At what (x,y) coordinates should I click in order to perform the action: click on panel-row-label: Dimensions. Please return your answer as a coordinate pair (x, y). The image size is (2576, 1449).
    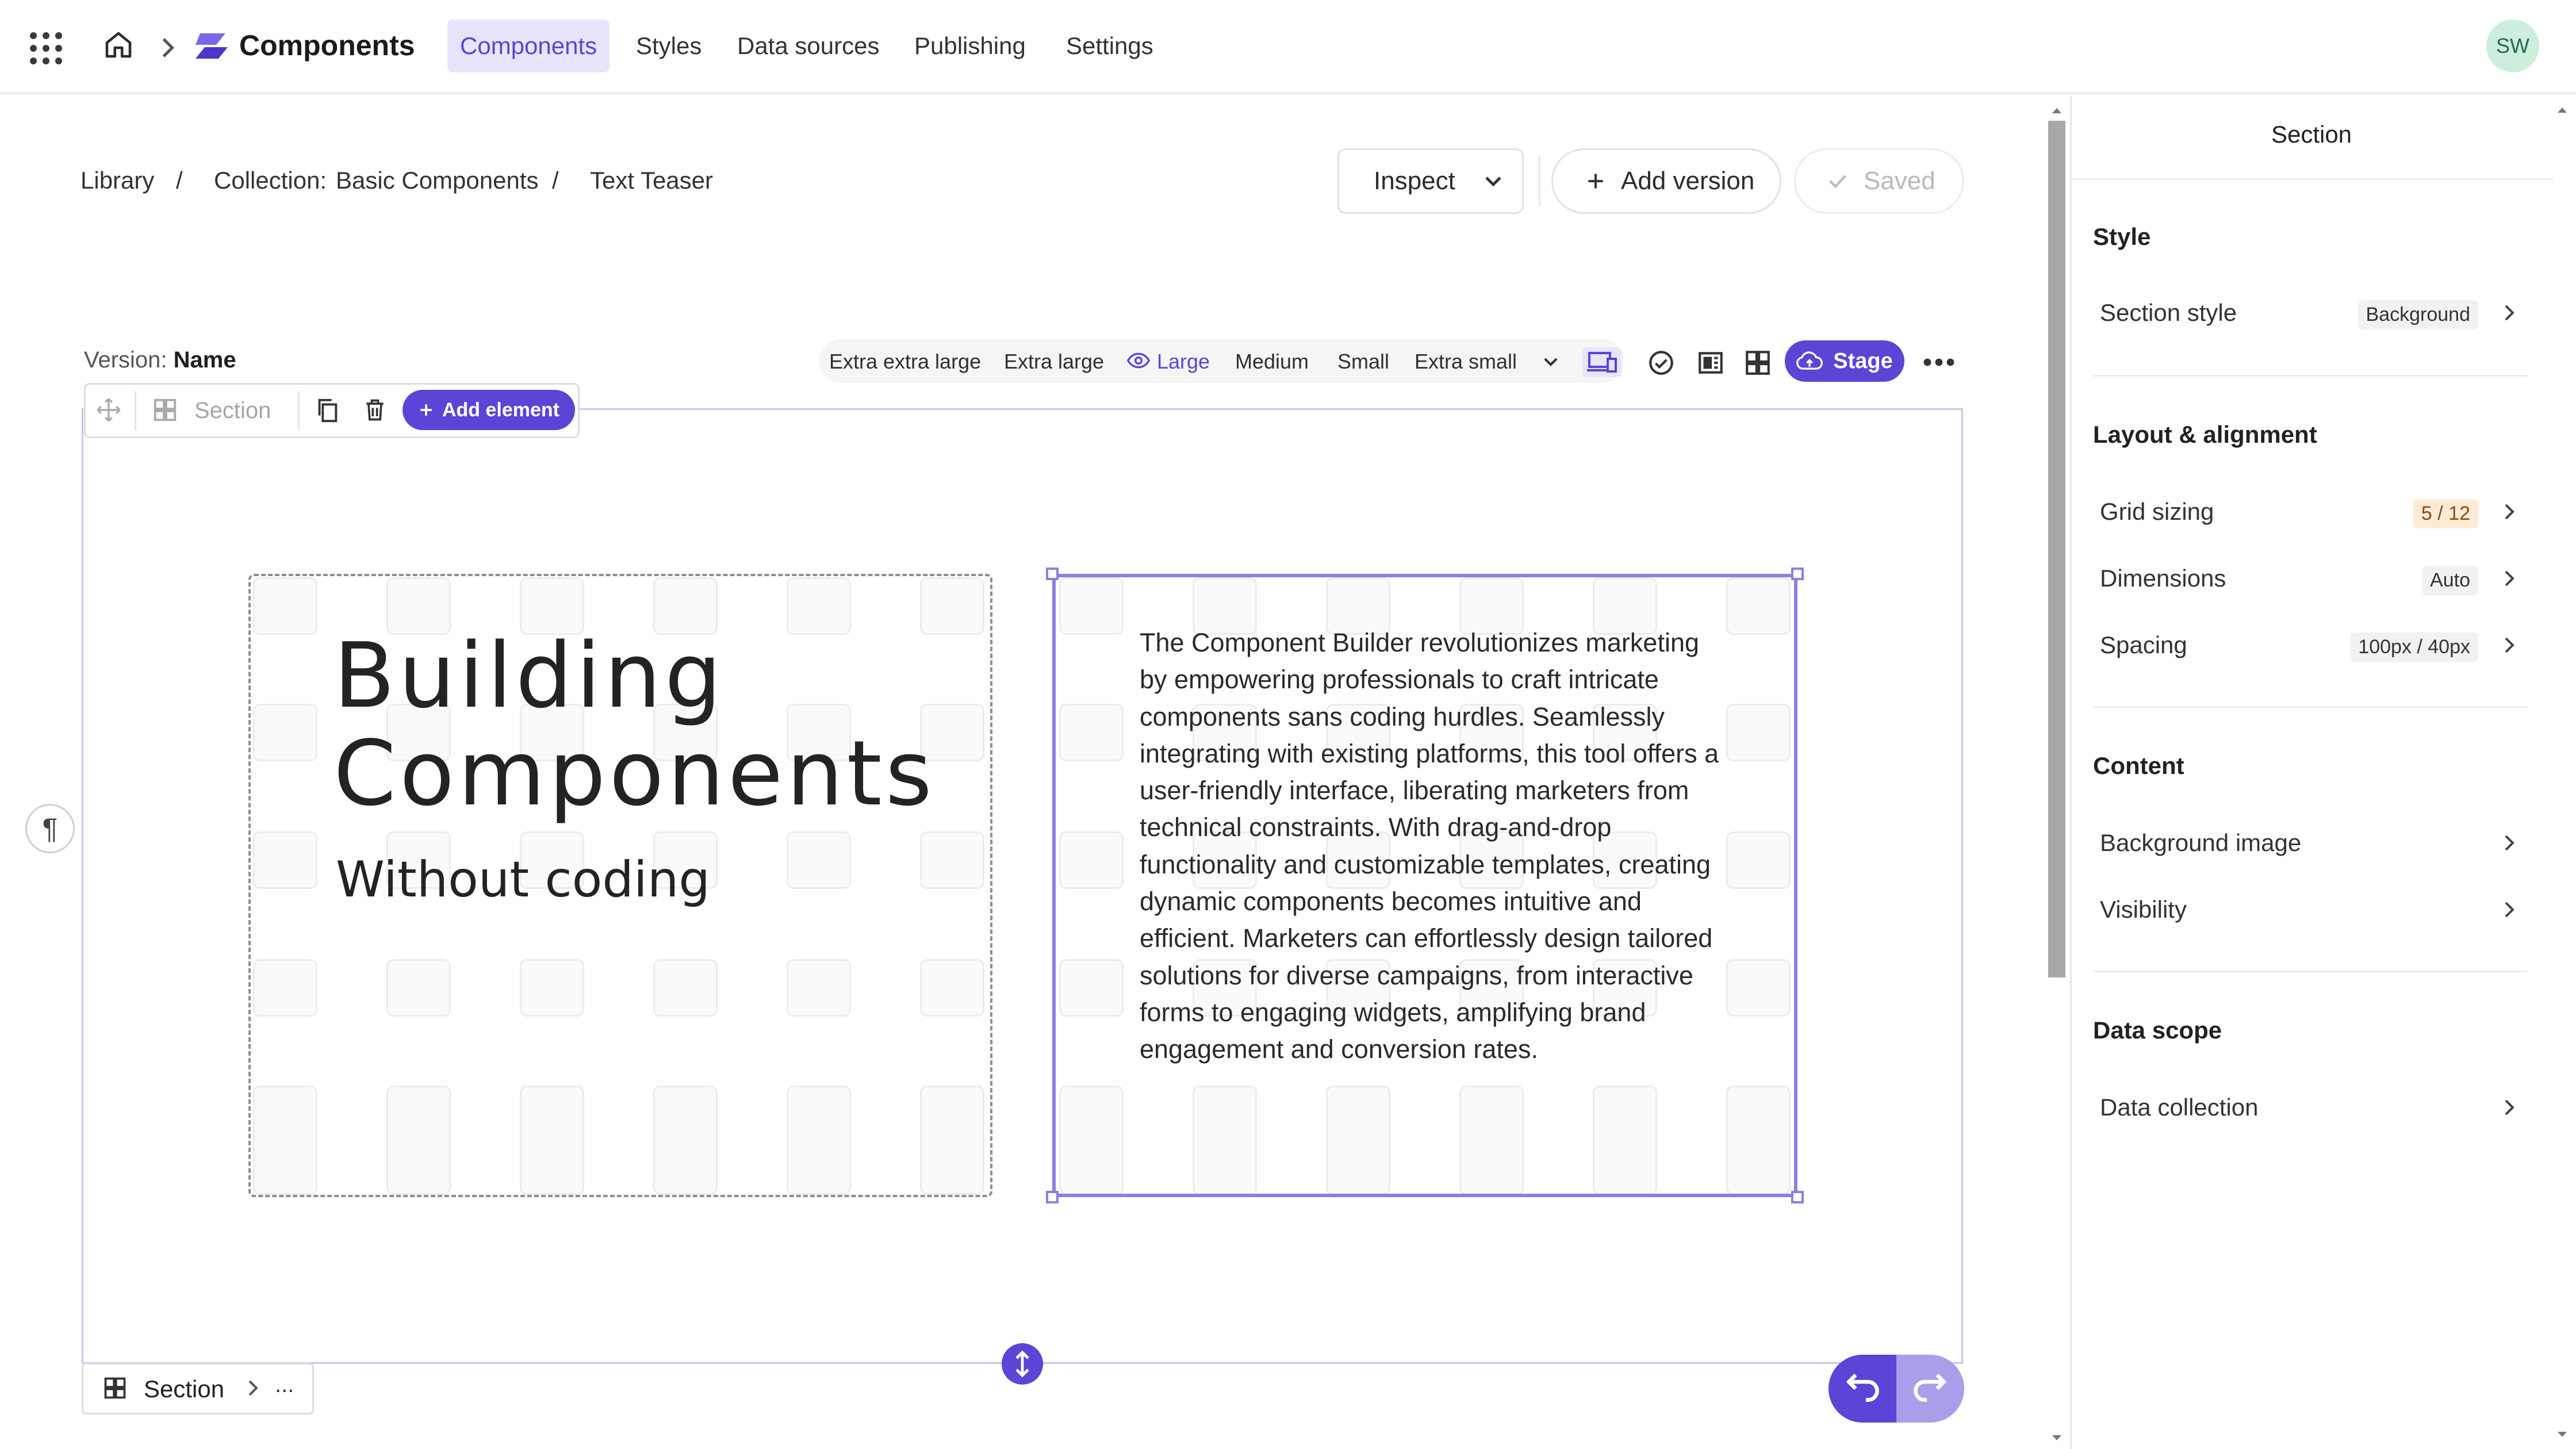
    Looking at the image, I should click on (2163, 578).